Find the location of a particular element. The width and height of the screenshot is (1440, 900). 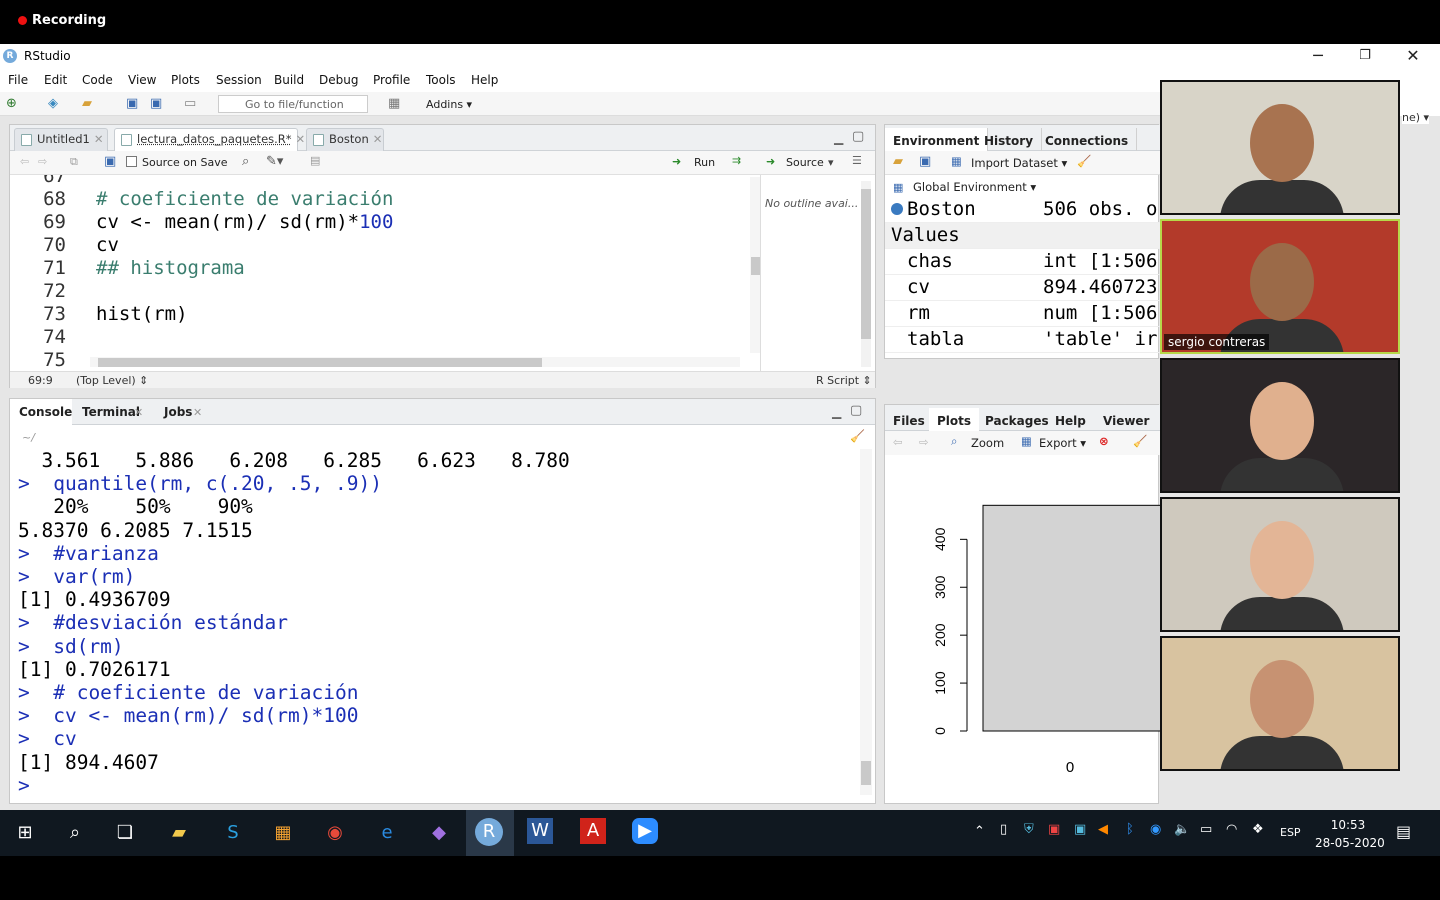

code-line: hist(rm) is located at coordinates (142, 314).